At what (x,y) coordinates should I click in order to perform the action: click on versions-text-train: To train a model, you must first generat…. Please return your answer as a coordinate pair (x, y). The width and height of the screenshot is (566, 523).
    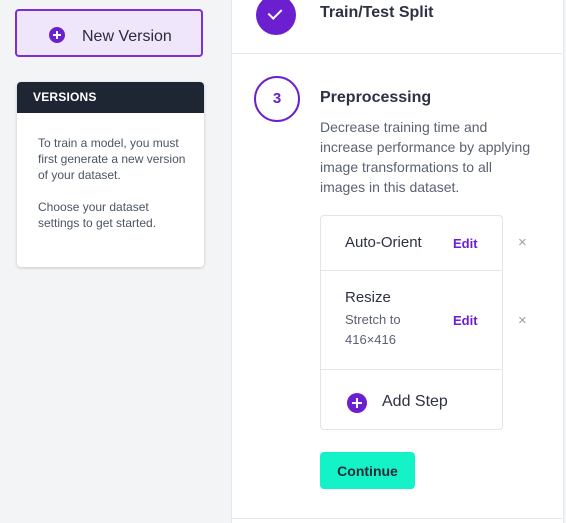
    Looking at the image, I should click on (112, 159).